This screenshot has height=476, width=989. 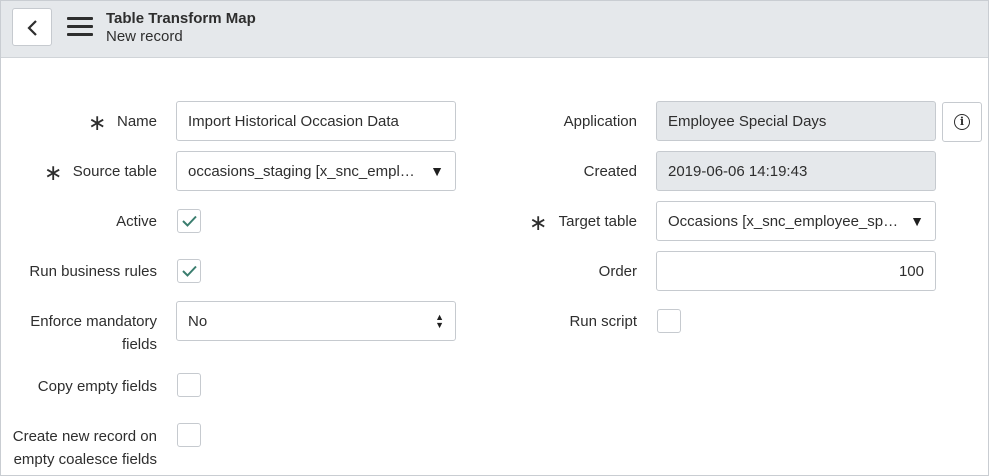 What do you see at coordinates (97, 122) in the screenshot?
I see `required-marker-name: ∗` at bounding box center [97, 122].